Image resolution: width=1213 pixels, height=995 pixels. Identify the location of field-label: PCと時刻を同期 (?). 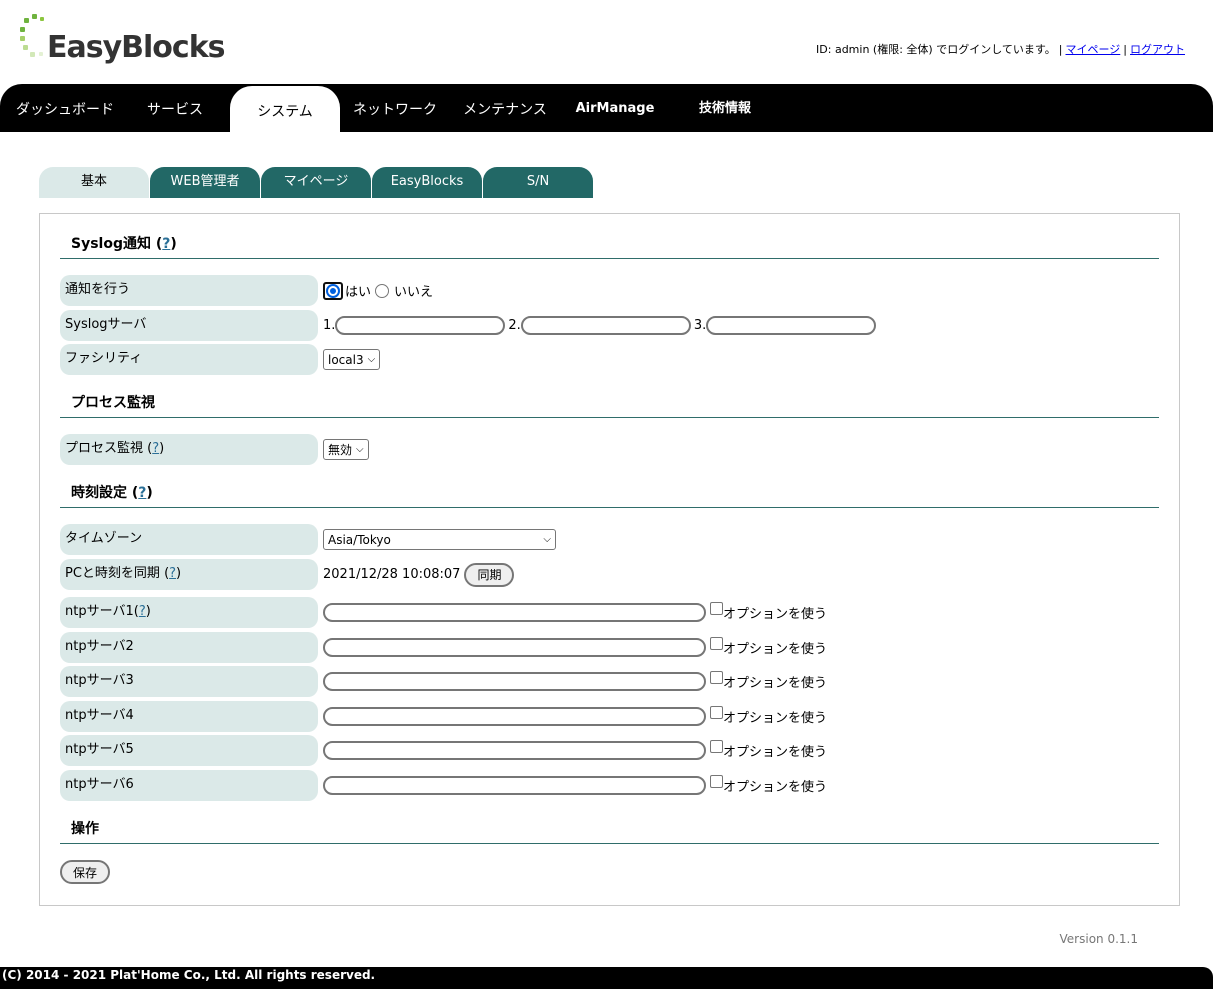
(189, 574).